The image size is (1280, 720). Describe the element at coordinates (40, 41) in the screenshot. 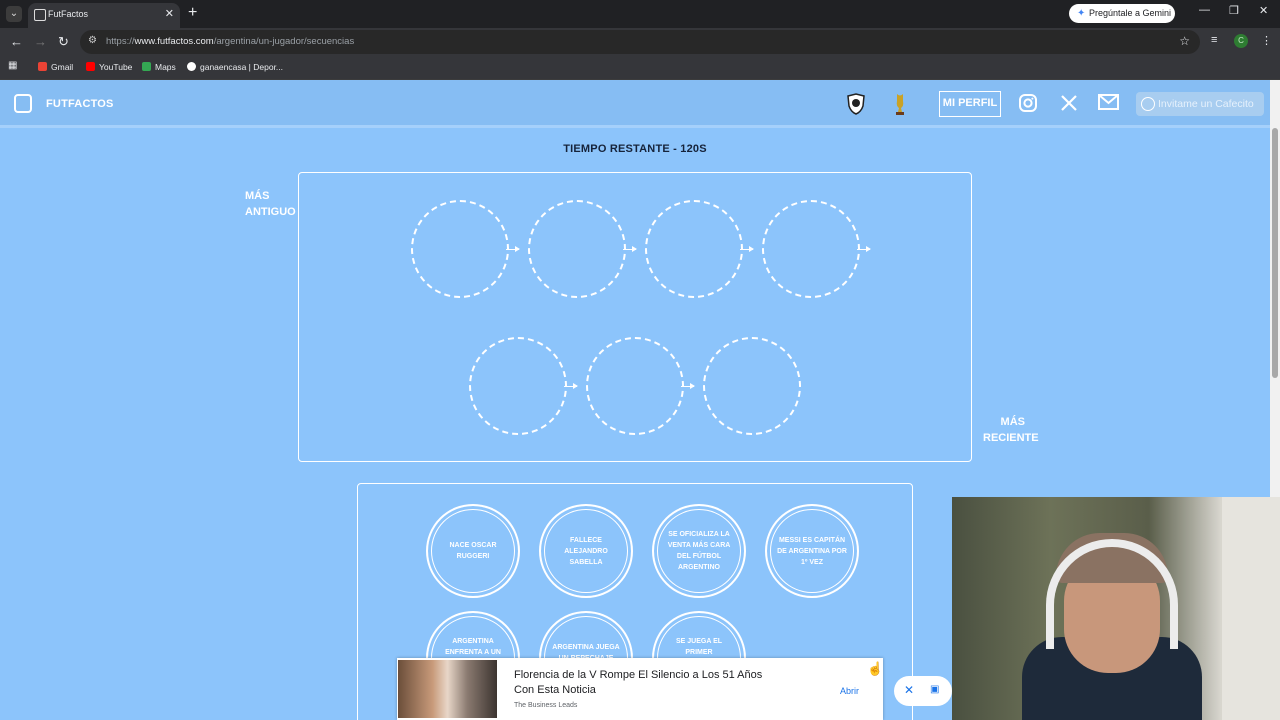

I see `forward-icon: →` at that location.